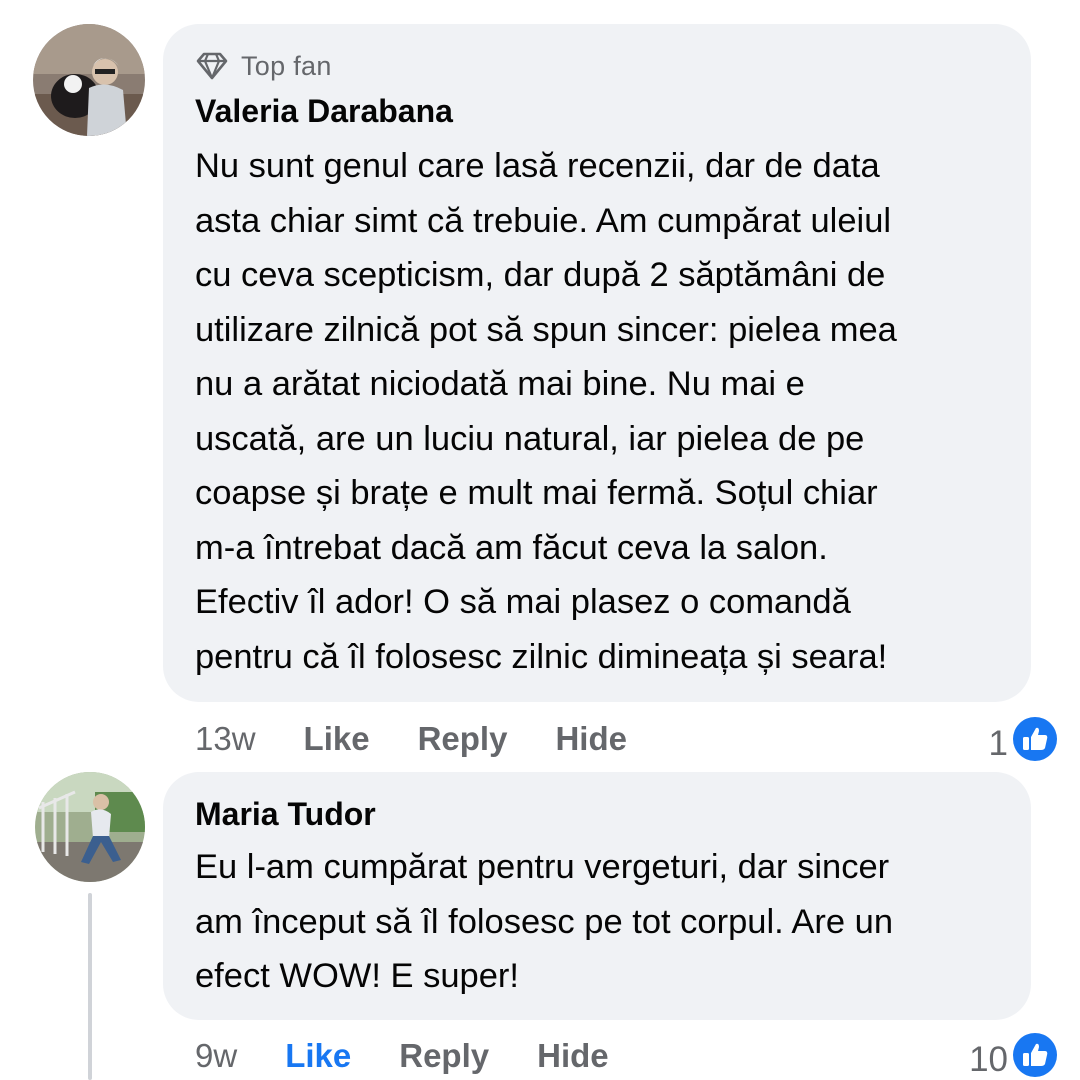  I want to click on top-fan-badge: Top fan, so click(598, 66).